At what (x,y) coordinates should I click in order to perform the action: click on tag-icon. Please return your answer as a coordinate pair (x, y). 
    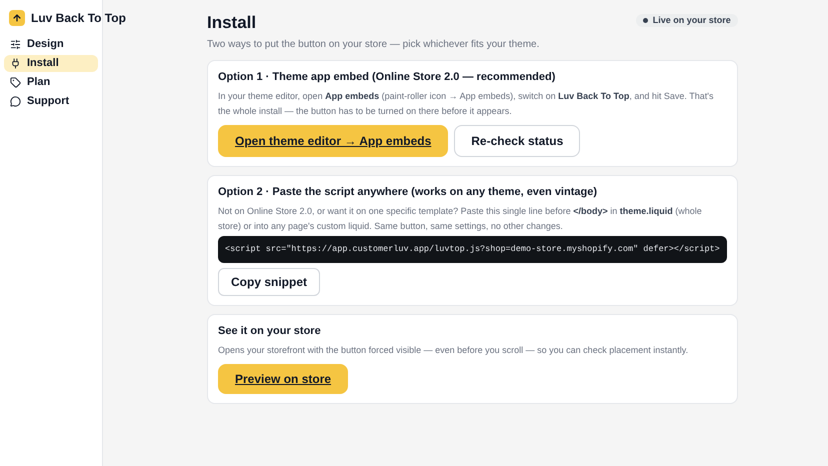
    Looking at the image, I should click on (15, 82).